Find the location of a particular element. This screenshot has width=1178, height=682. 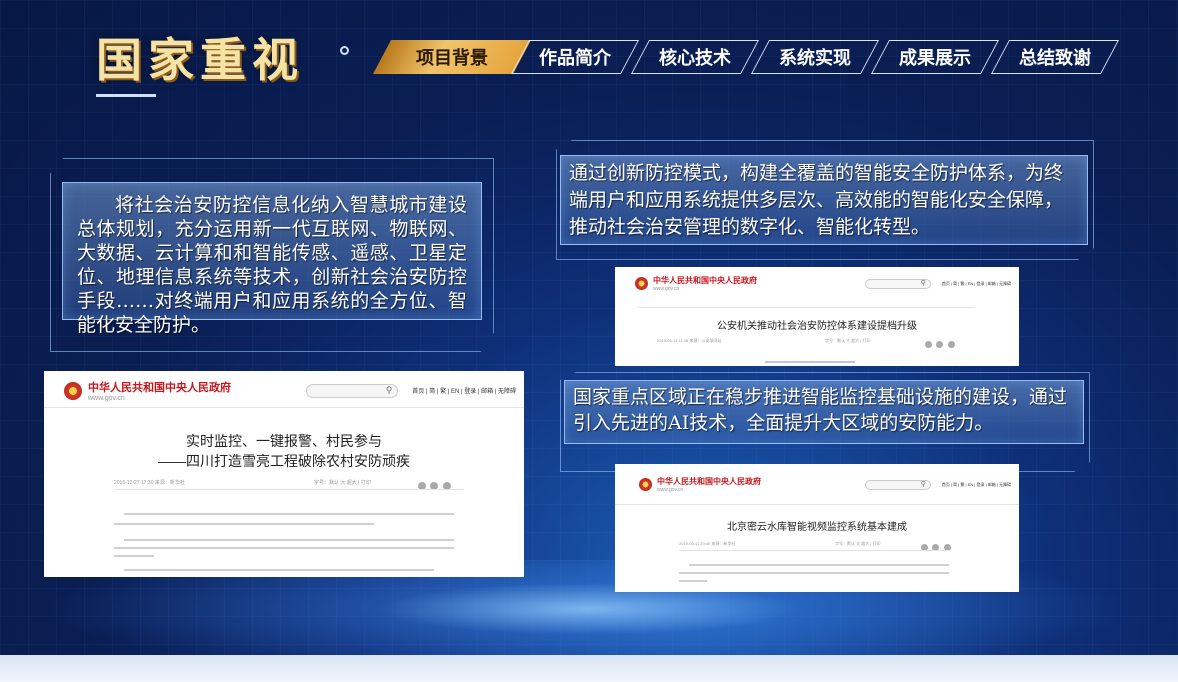

title-underline is located at coordinates (126, 95).